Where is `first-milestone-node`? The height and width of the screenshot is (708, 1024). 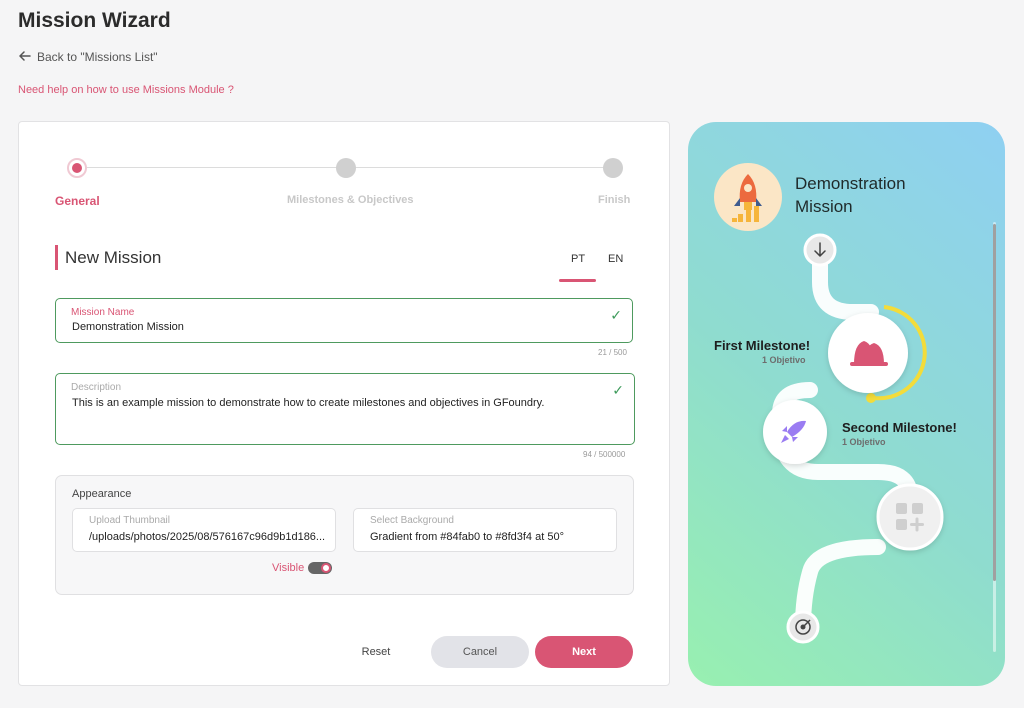 first-milestone-node is located at coordinates (877, 354).